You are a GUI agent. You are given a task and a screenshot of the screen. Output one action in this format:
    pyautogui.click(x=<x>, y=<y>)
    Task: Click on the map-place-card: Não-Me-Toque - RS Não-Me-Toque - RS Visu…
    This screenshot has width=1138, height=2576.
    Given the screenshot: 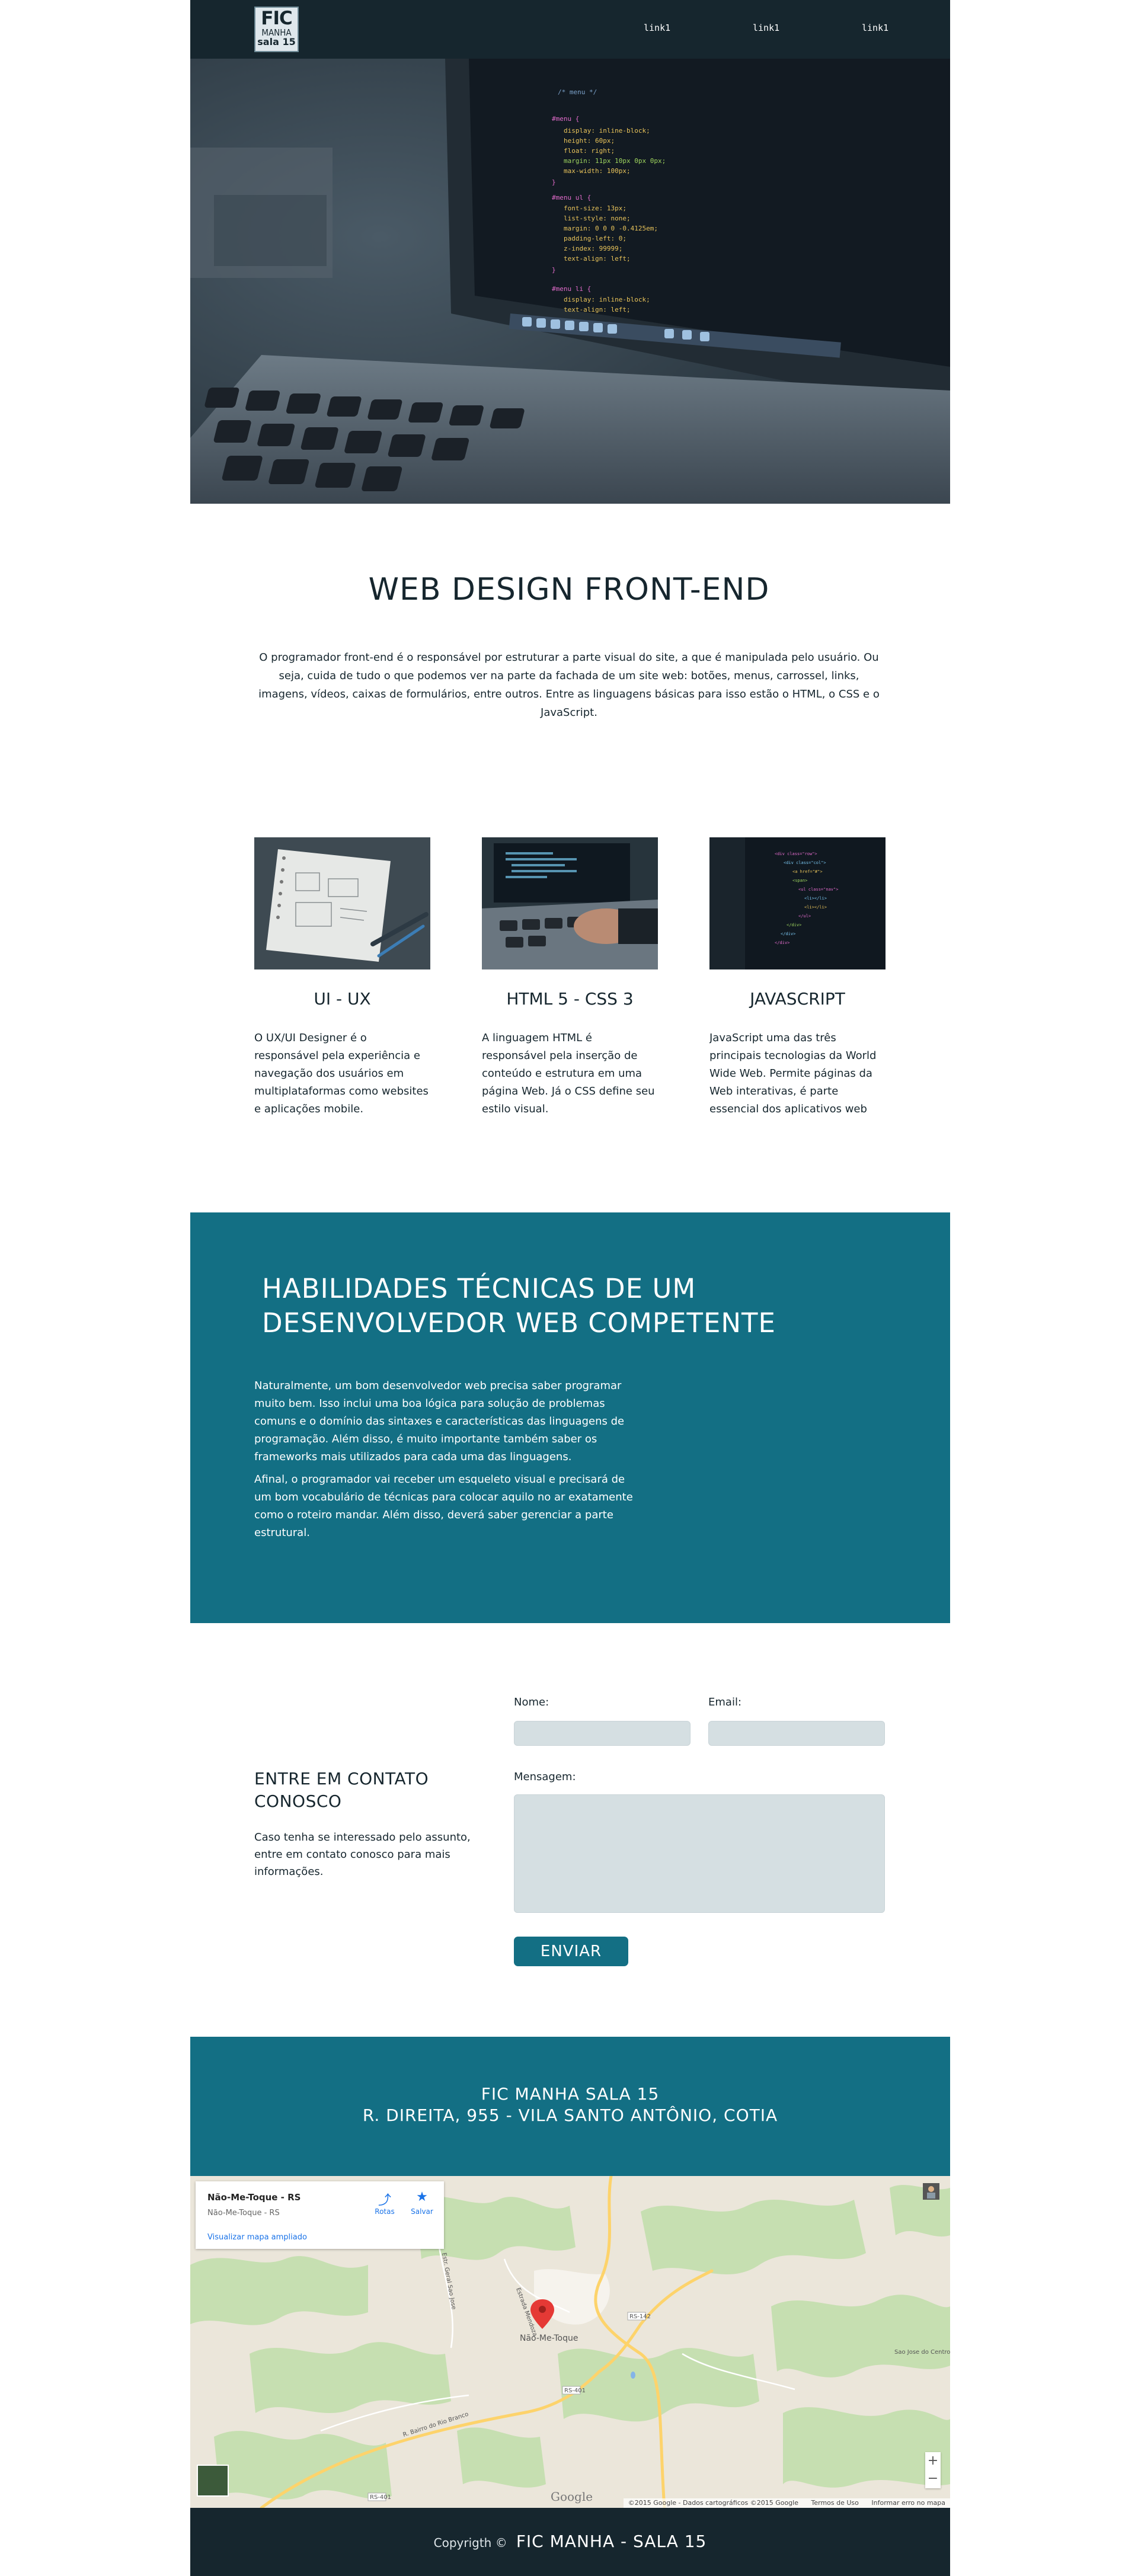 What is the action you would take?
    pyautogui.click(x=320, y=2215)
    